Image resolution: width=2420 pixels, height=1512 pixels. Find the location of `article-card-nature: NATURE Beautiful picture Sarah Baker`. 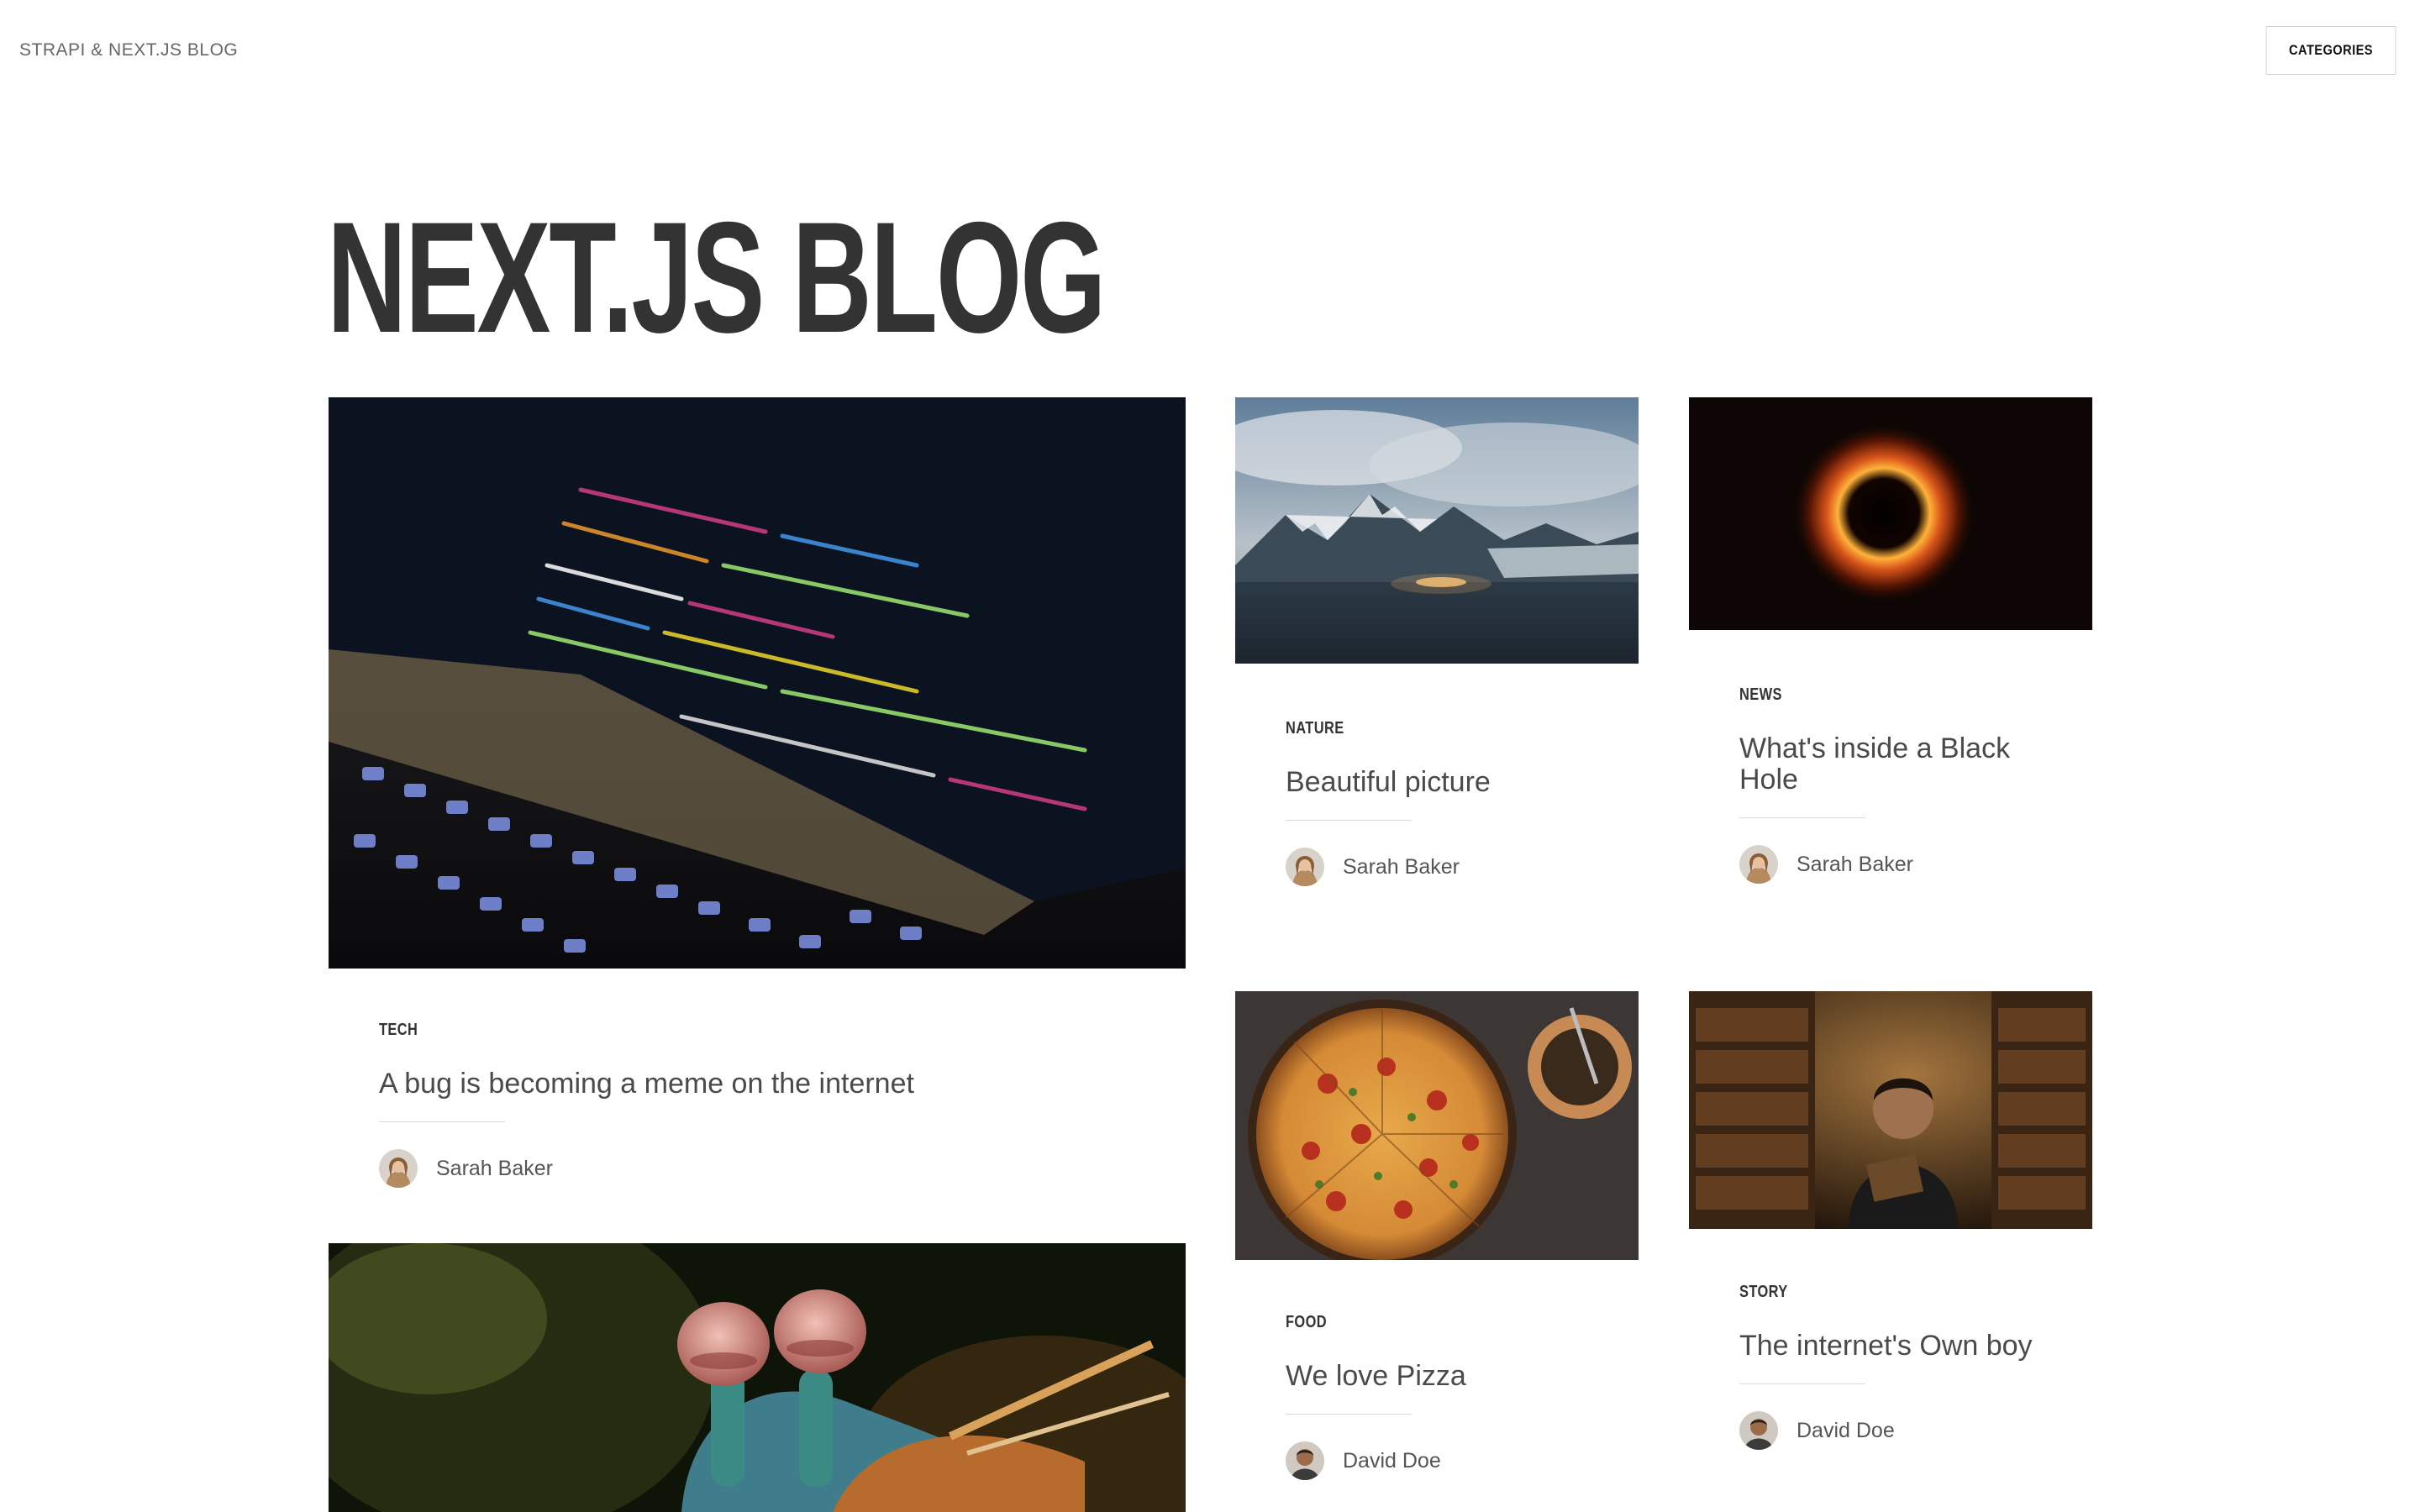

article-card-nature: NATURE Beautiful picture Sarah Baker is located at coordinates (1437, 657).